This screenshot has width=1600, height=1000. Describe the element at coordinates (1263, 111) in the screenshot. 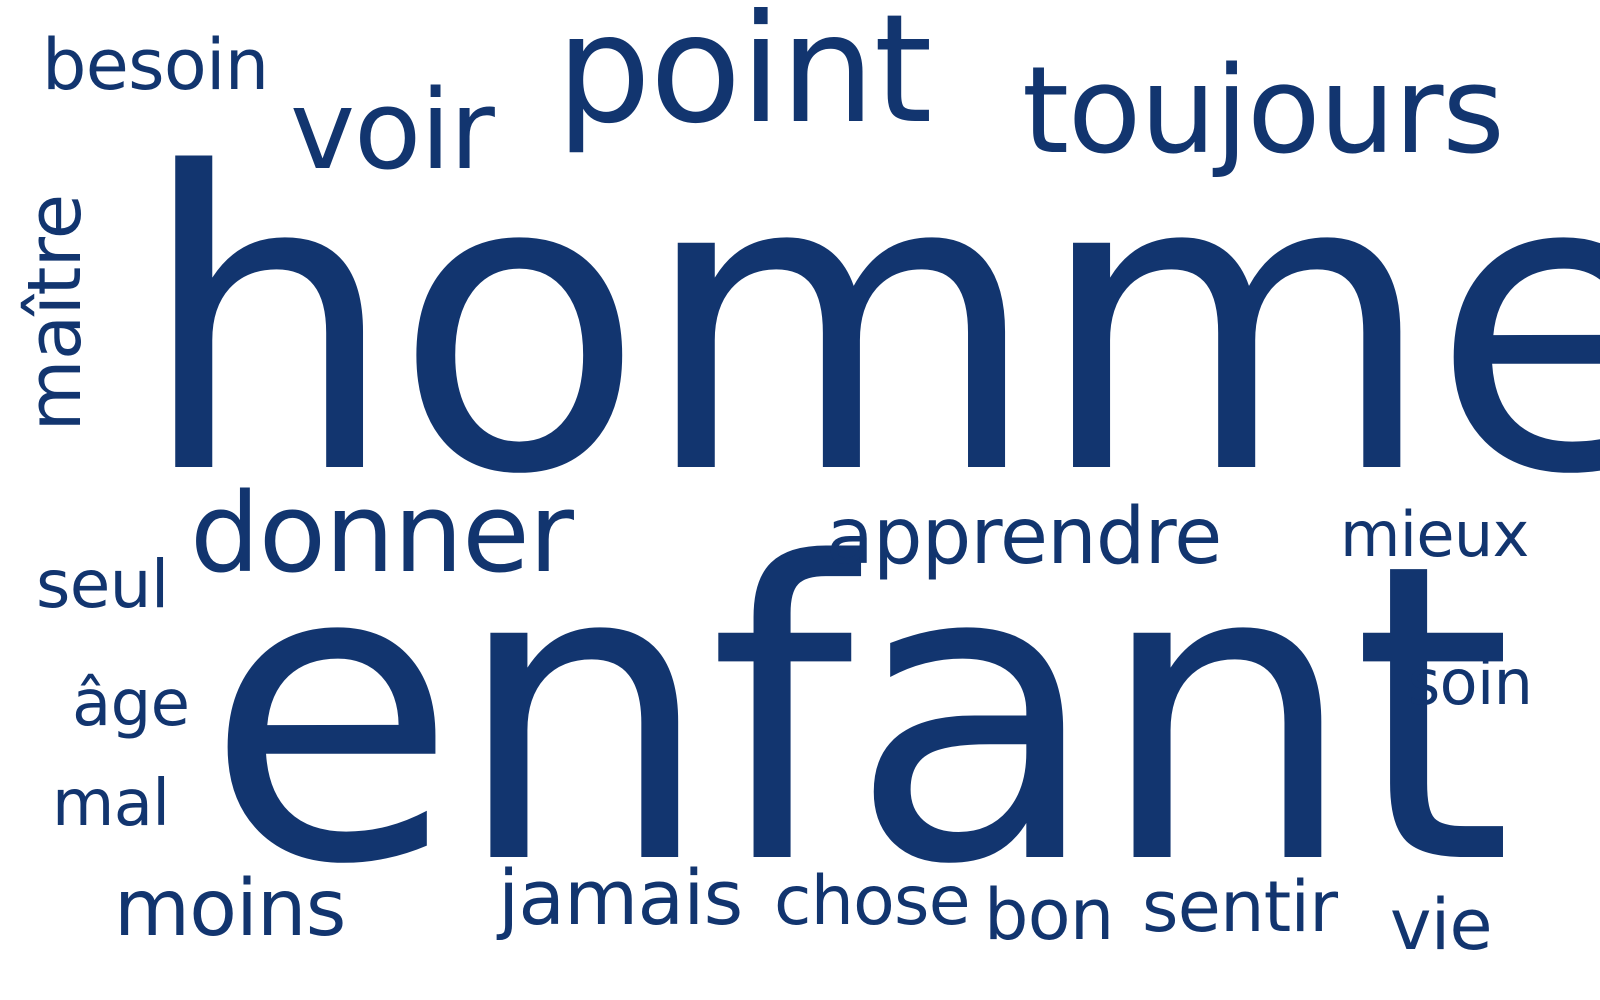

I see `word-toujours: toujours` at that location.